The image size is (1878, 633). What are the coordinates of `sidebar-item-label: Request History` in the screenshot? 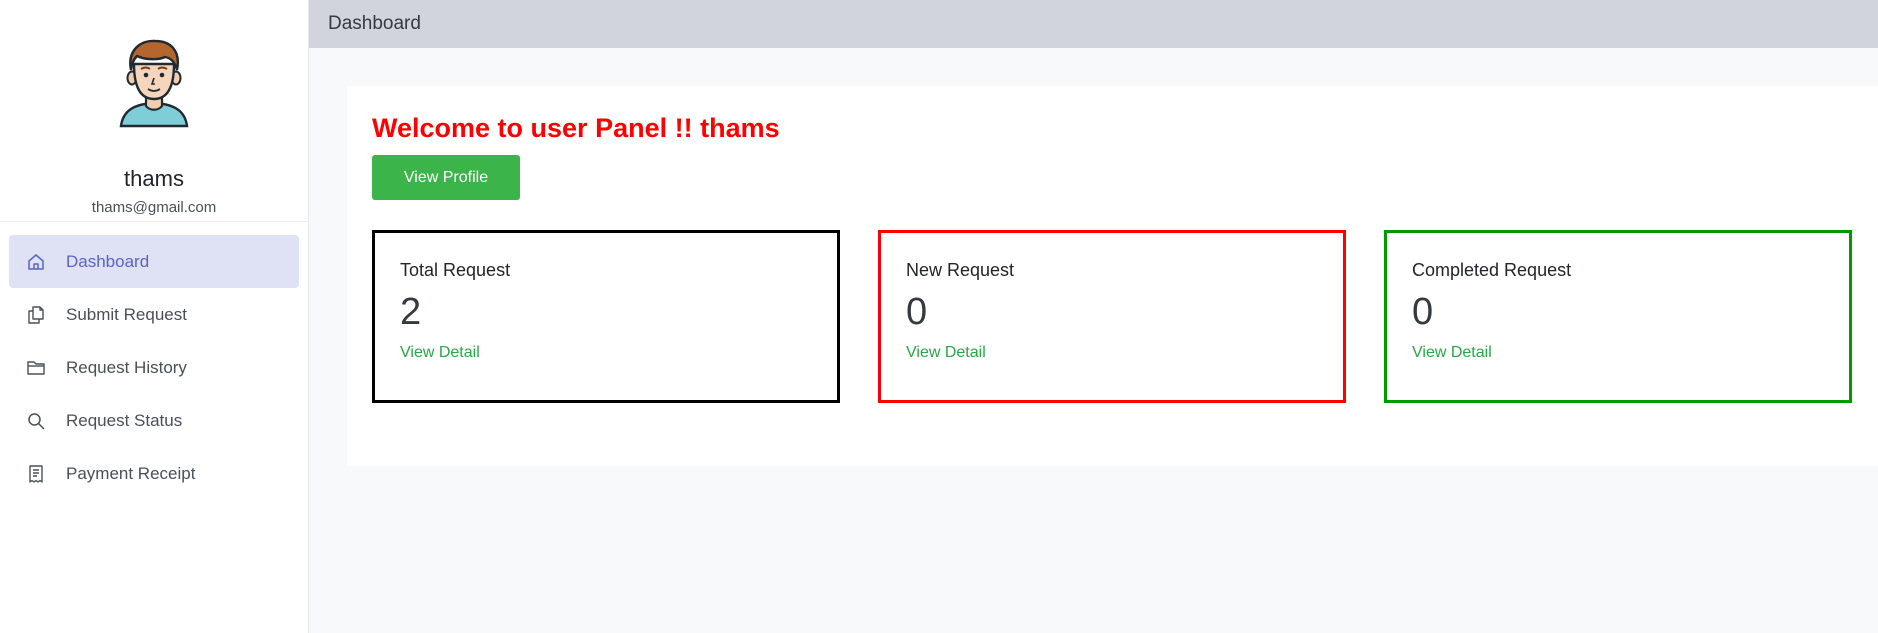 It's located at (126, 367).